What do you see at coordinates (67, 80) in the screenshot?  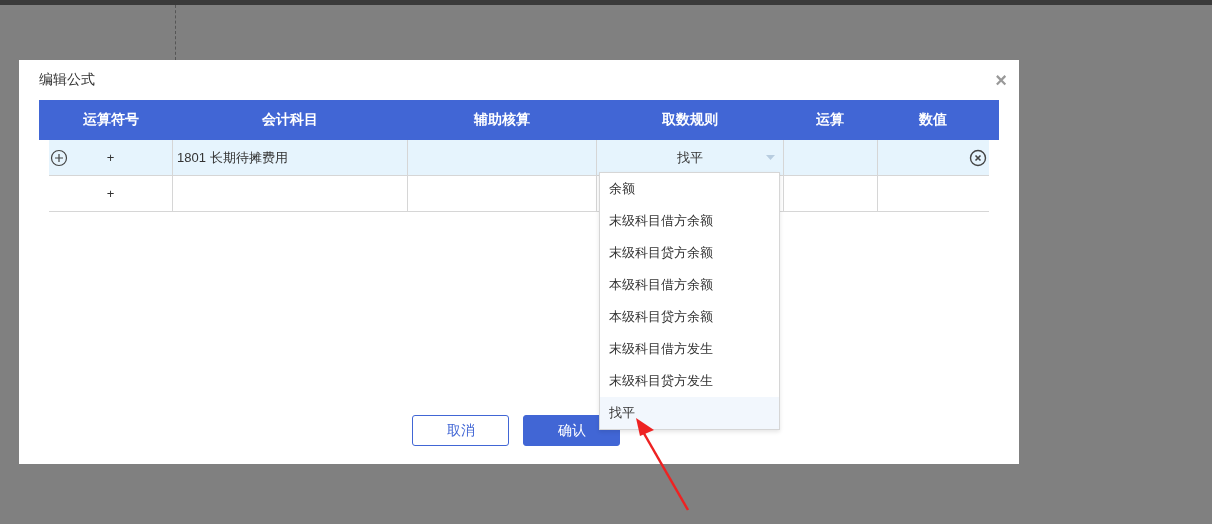 I see `dialog-title: 编辑公式` at bounding box center [67, 80].